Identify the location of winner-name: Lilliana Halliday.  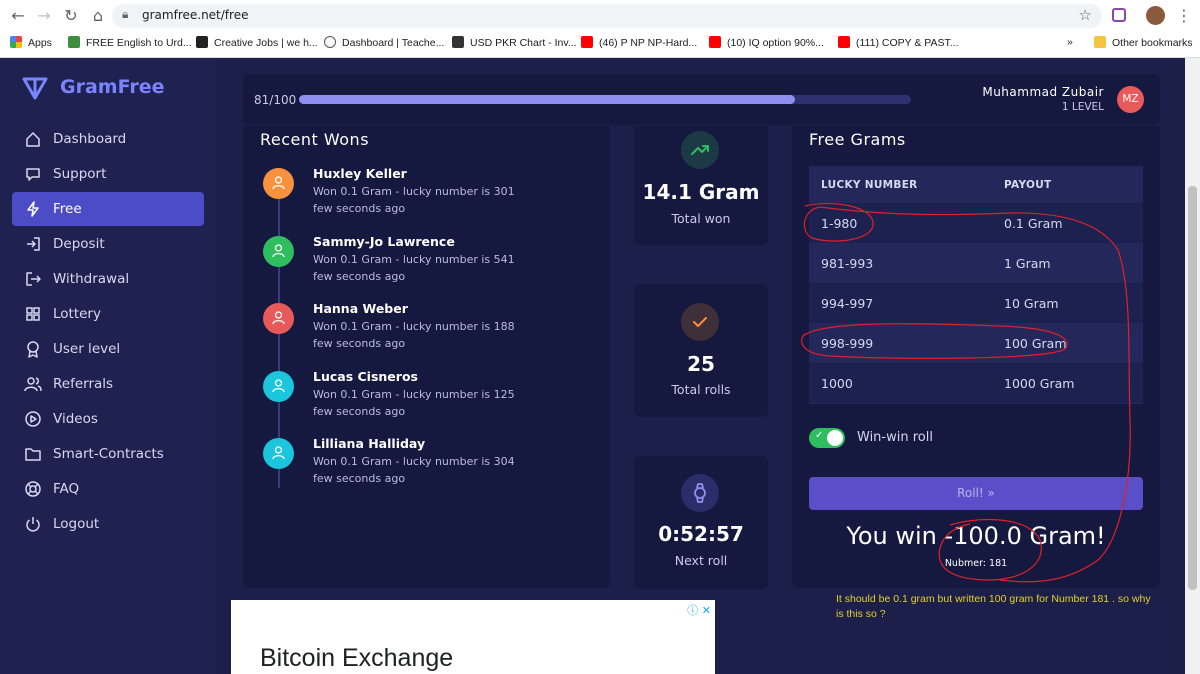
(369, 443).